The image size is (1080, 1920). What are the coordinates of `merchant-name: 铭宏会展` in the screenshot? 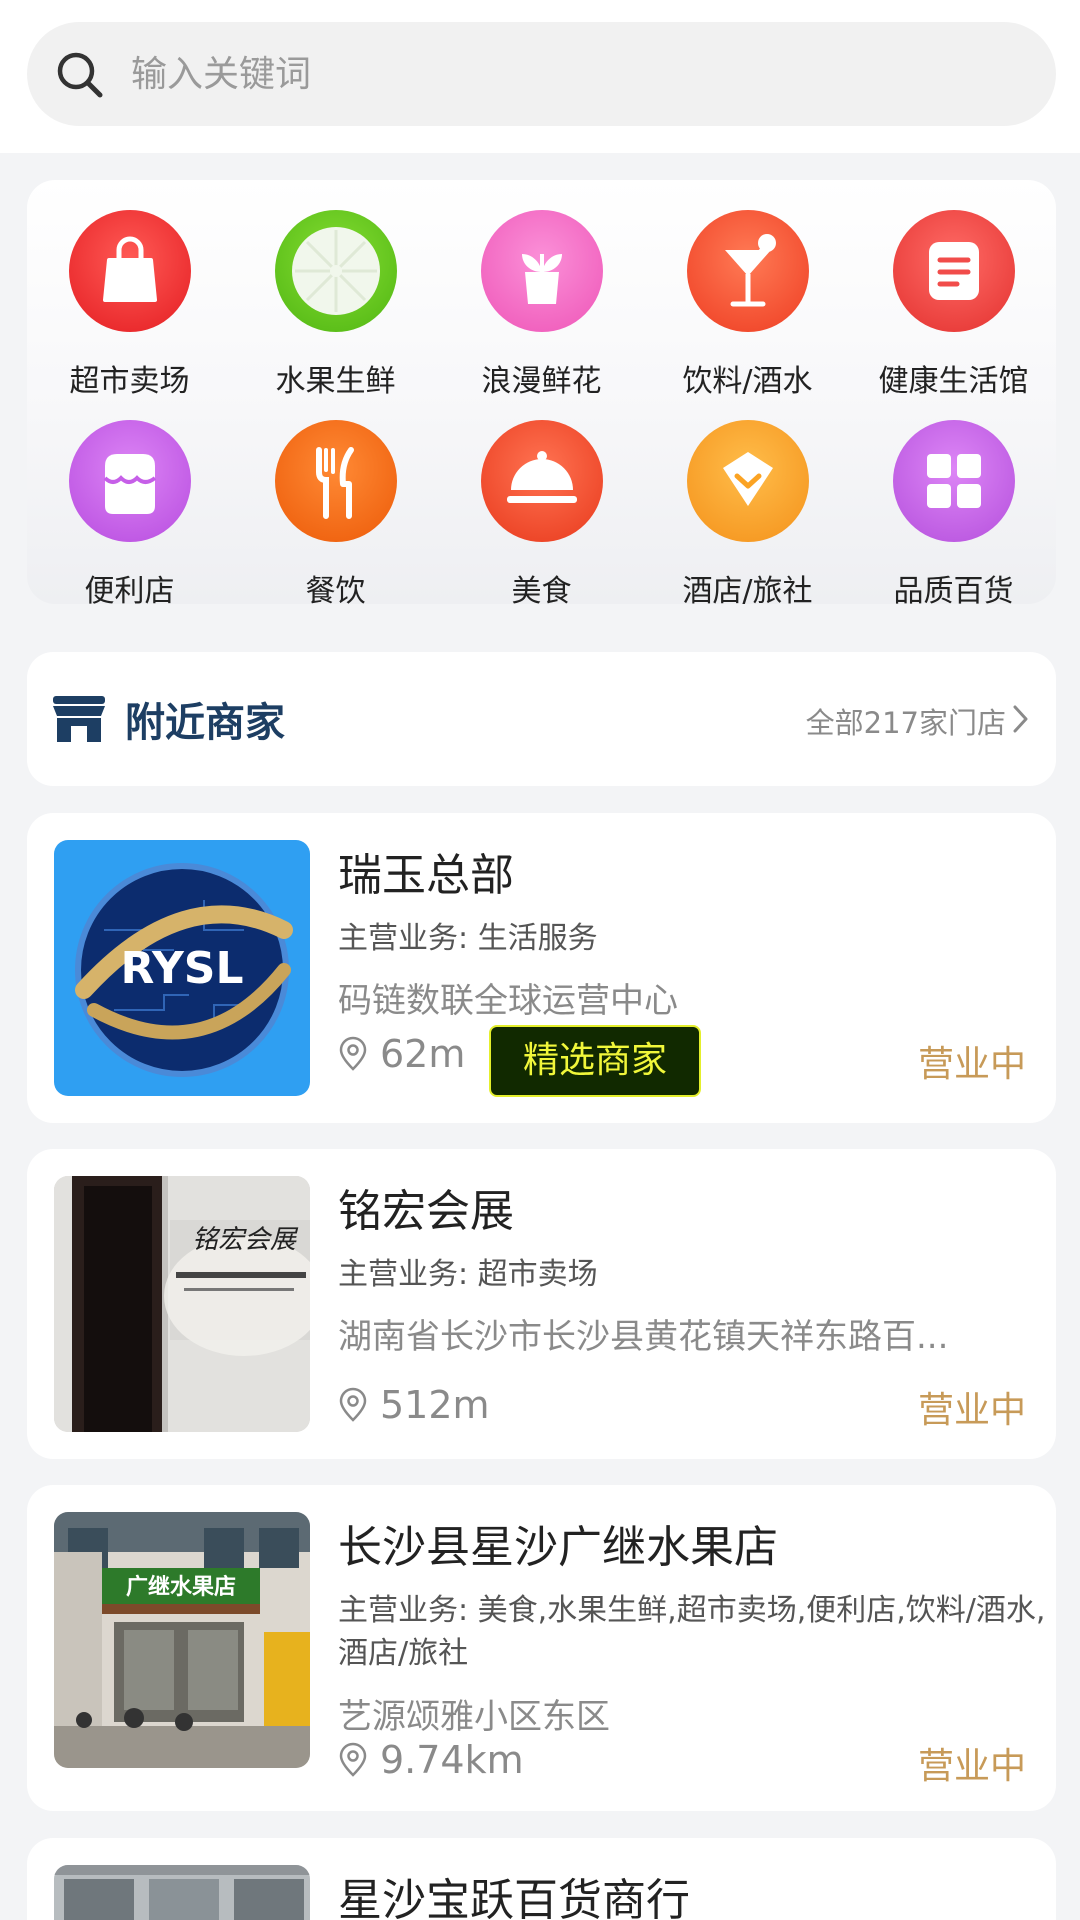 It's located at (426, 1211).